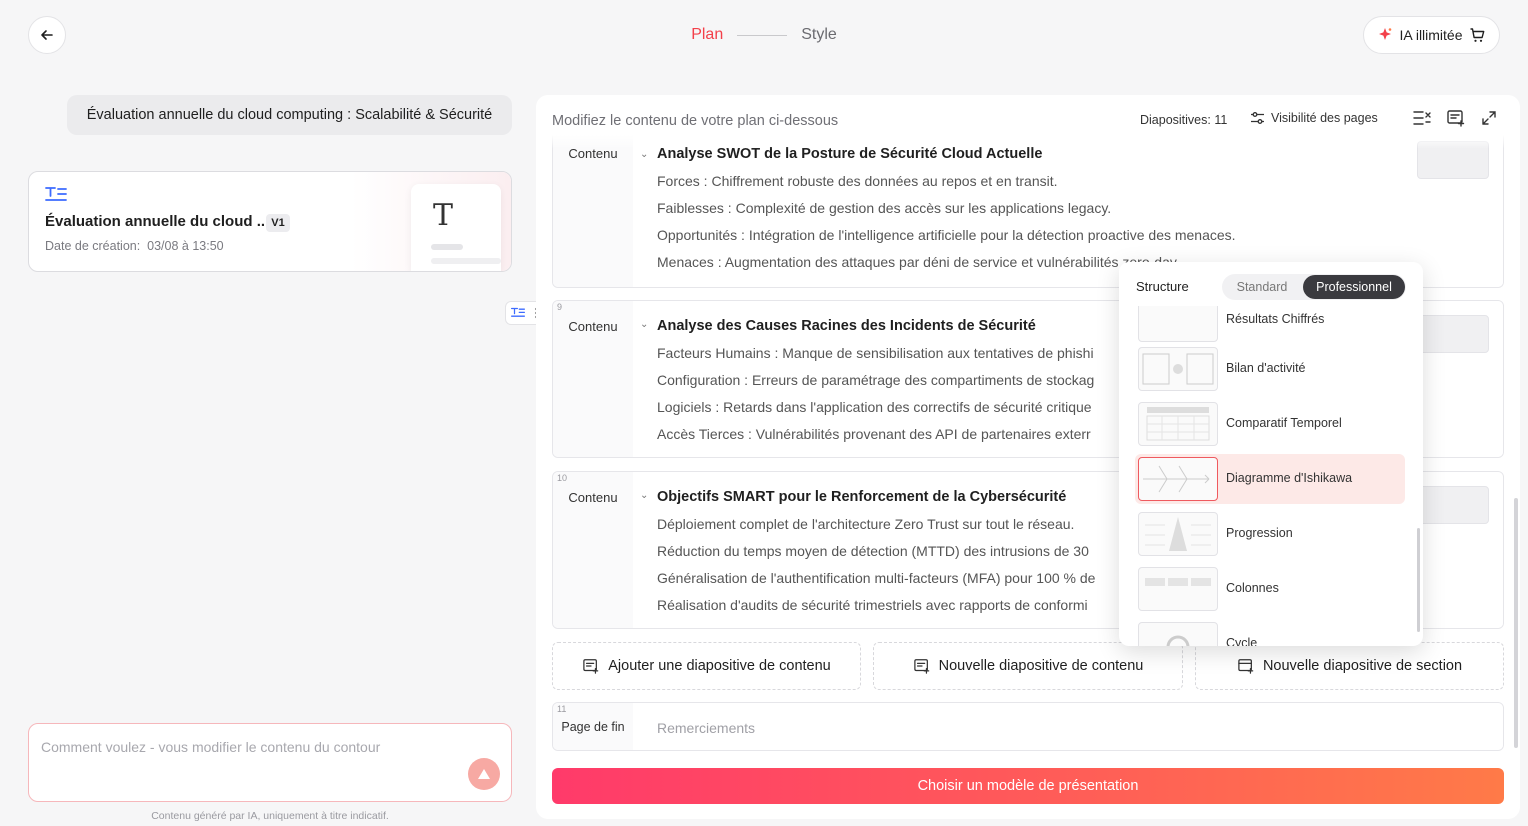 Image resolution: width=1528 pixels, height=826 pixels. I want to click on structure-option: Résultats Chiffrés, so click(1270, 325).